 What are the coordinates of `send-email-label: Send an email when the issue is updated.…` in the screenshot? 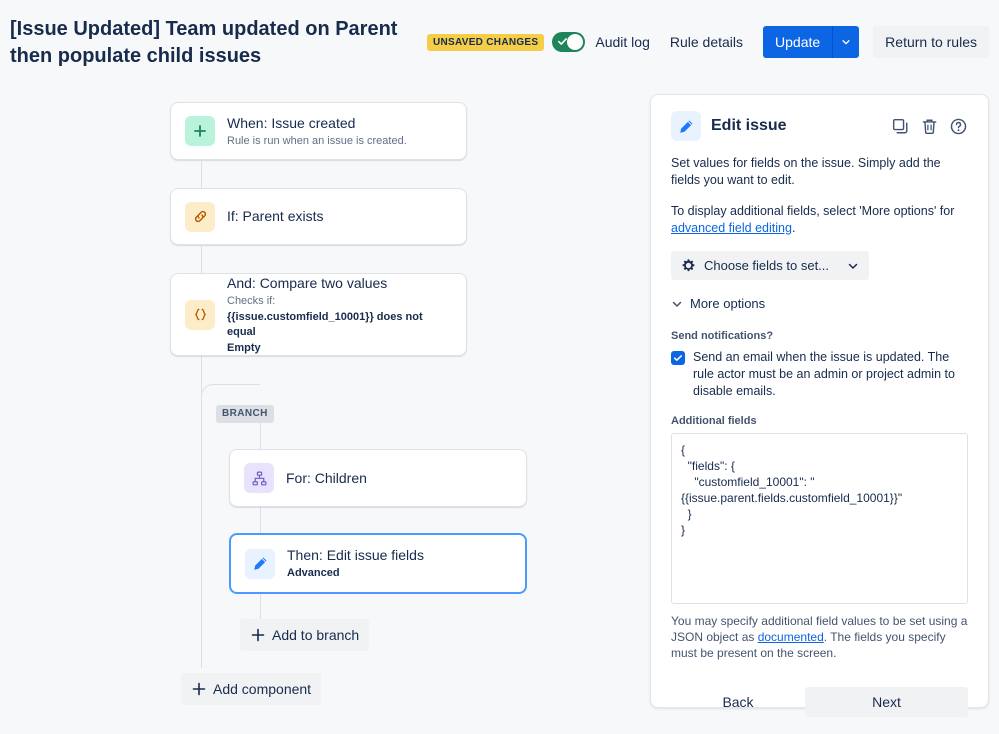 It's located at (824, 374).